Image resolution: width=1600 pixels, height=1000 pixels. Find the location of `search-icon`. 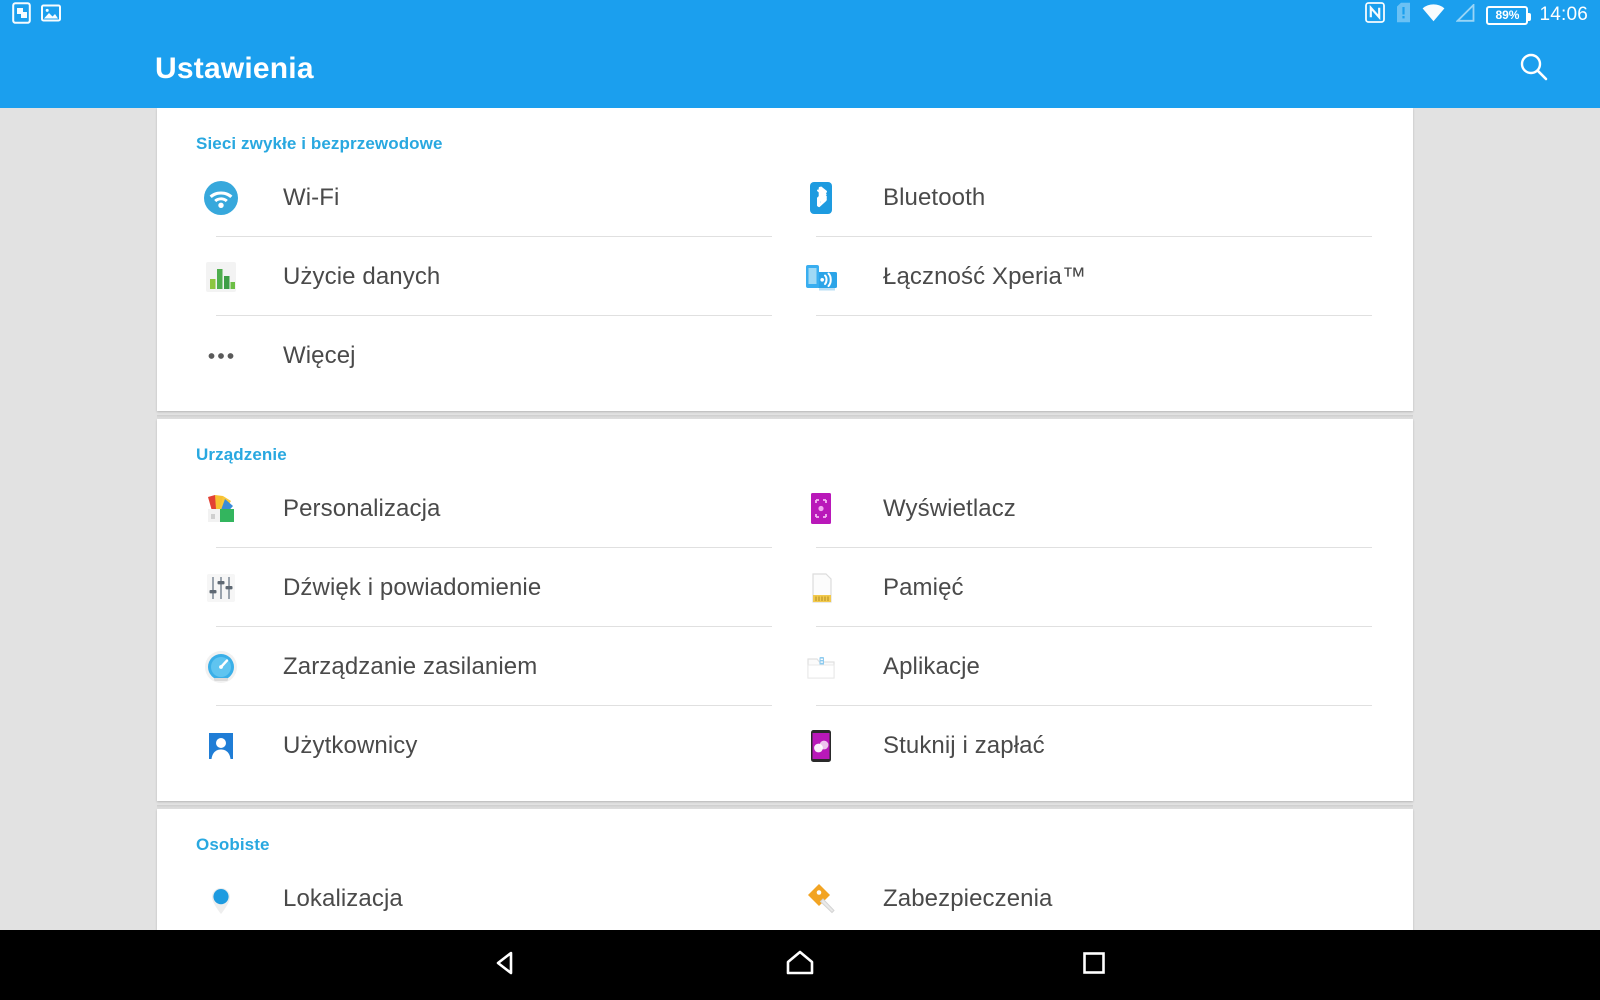

search-icon is located at coordinates (1534, 69).